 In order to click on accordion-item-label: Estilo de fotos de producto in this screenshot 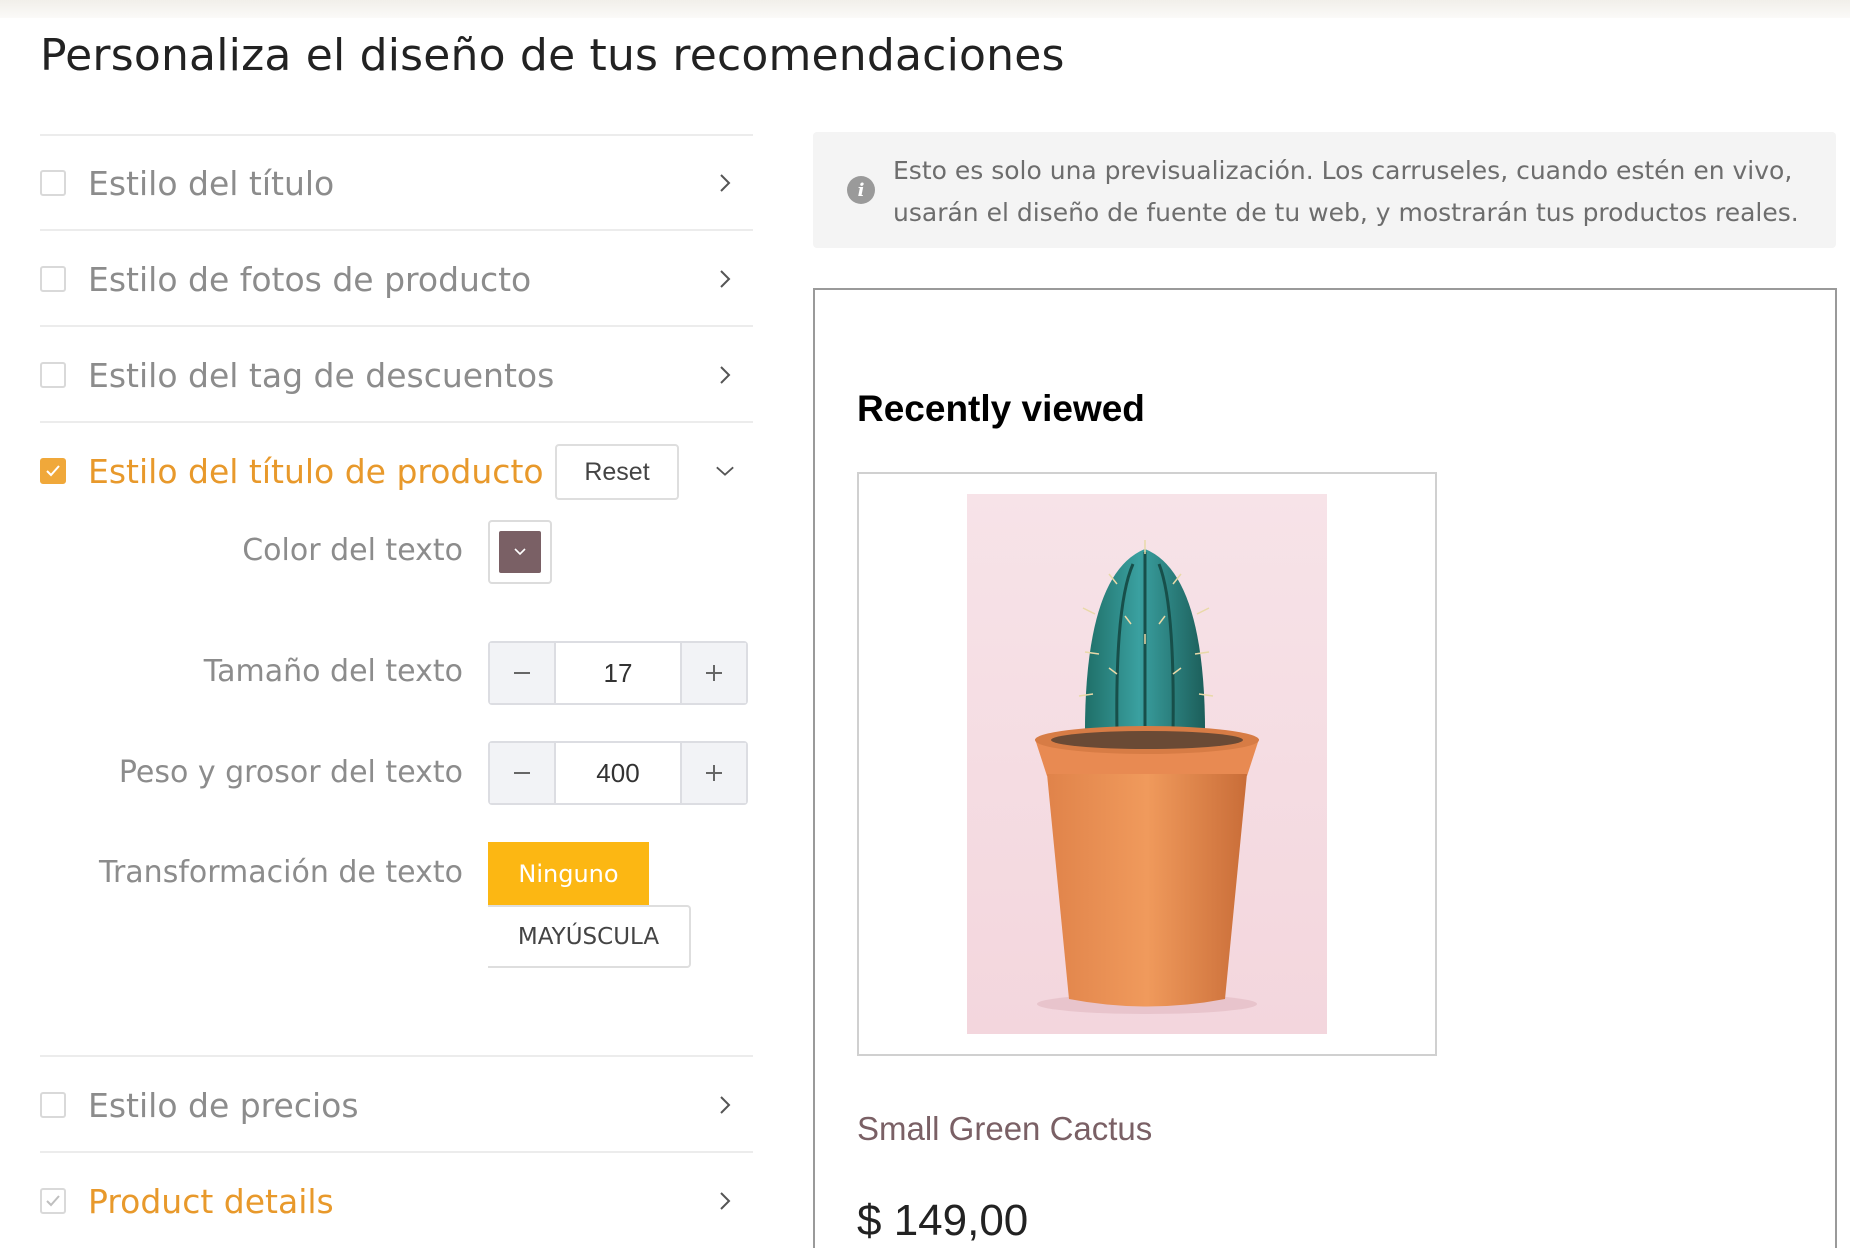, I will do `click(310, 279)`.